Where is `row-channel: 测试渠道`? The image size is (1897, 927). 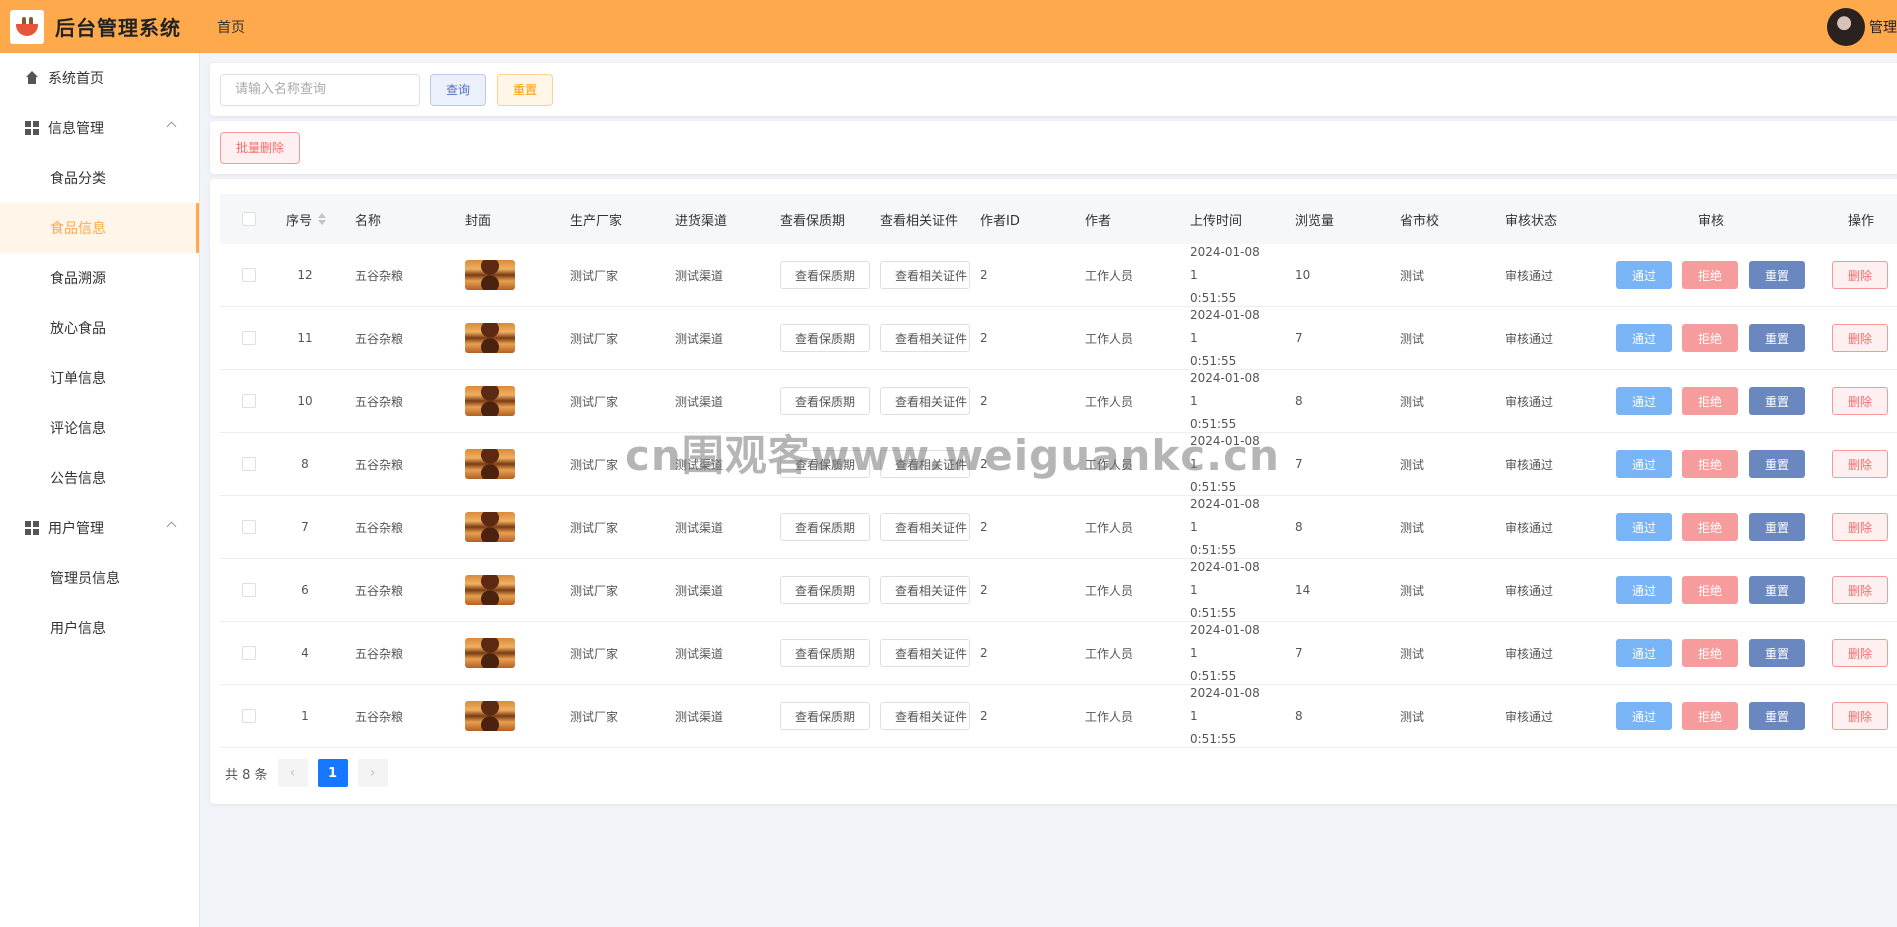 row-channel: 测试渠道 is located at coordinates (699, 590).